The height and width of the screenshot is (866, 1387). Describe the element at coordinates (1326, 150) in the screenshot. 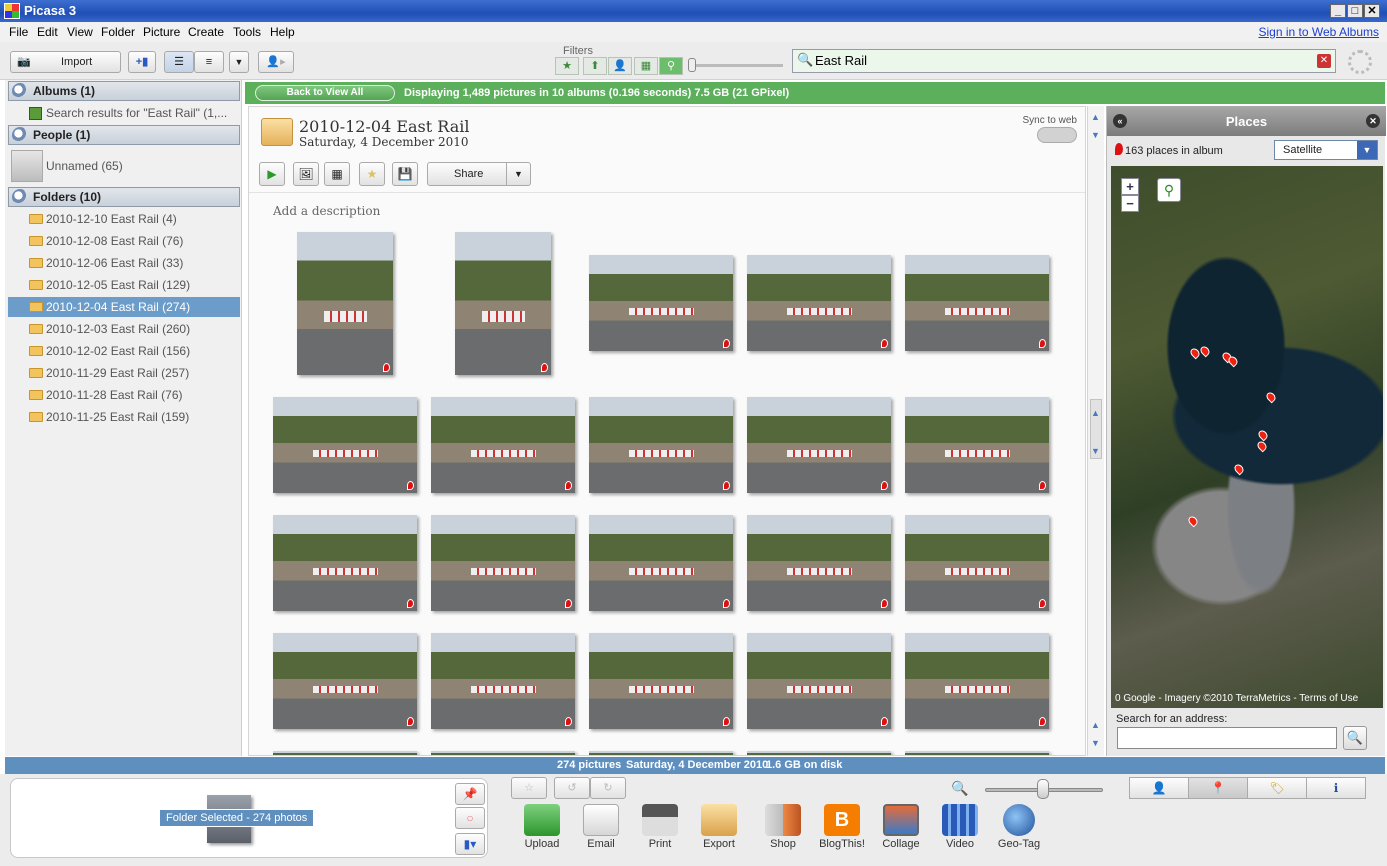

I see `map-type-select: Satellite ▼` at that location.